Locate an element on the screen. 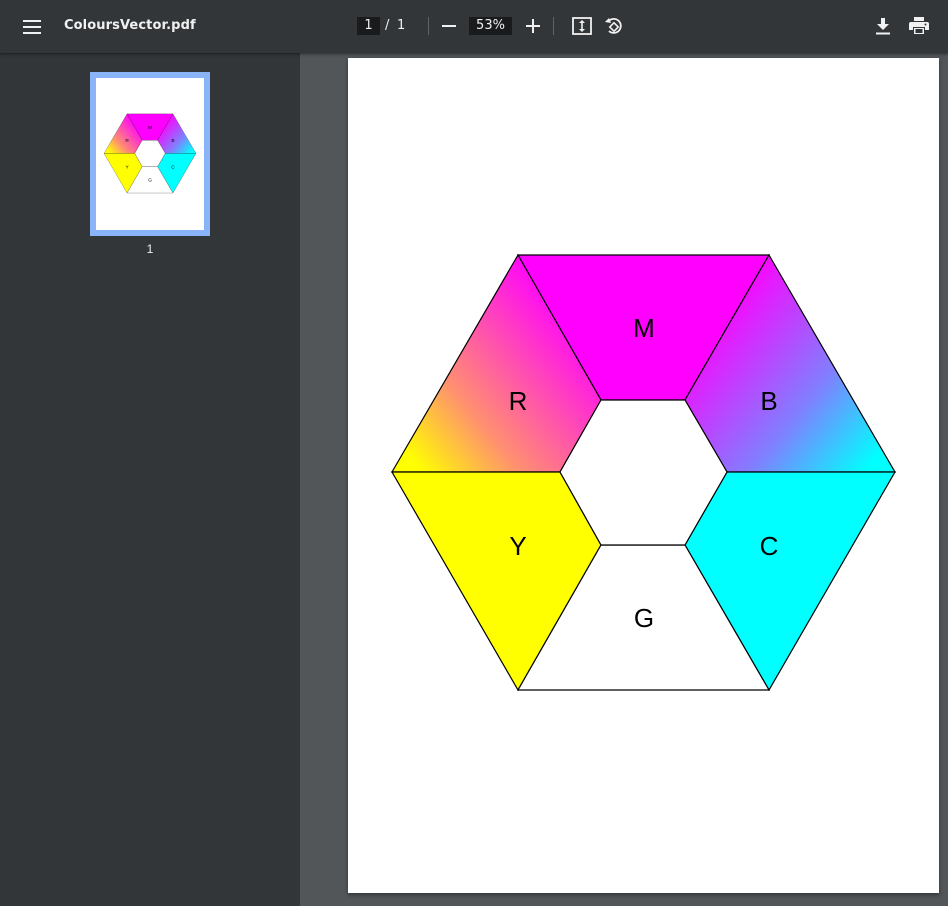 This screenshot has height=906, width=948. label-c: C is located at coordinates (769, 546).